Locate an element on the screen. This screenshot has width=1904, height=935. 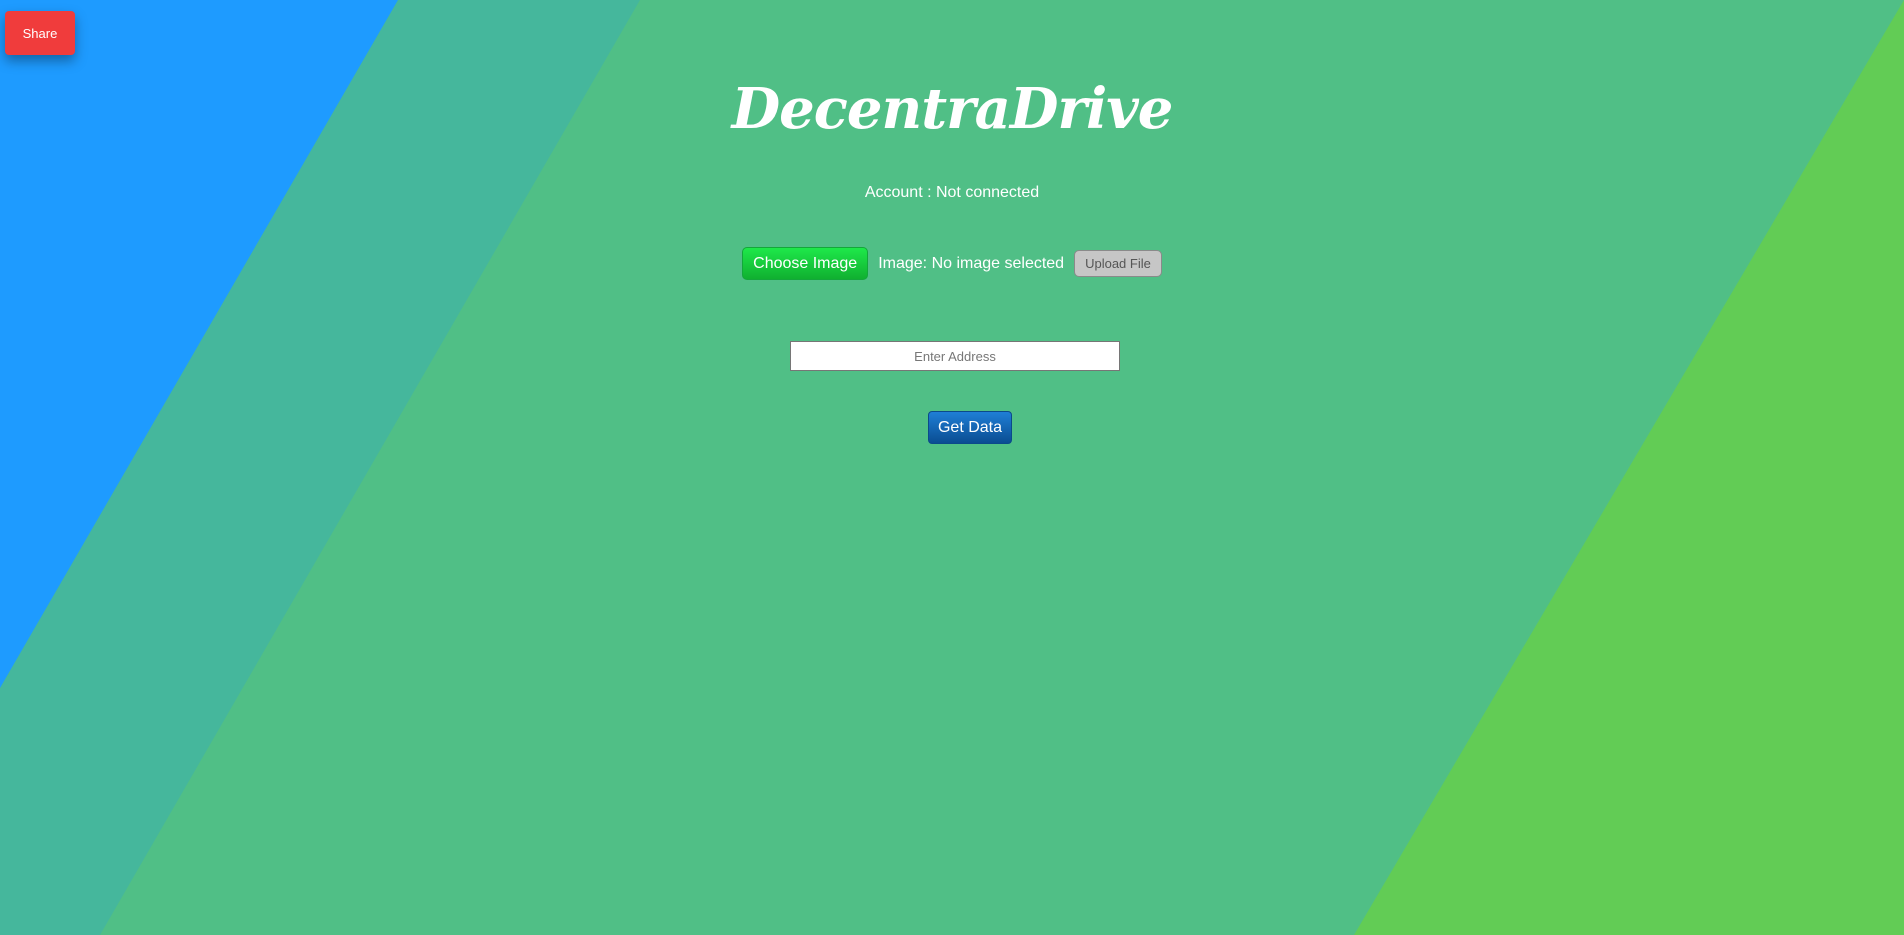
account-status: Account : Not connected is located at coordinates (952, 192).